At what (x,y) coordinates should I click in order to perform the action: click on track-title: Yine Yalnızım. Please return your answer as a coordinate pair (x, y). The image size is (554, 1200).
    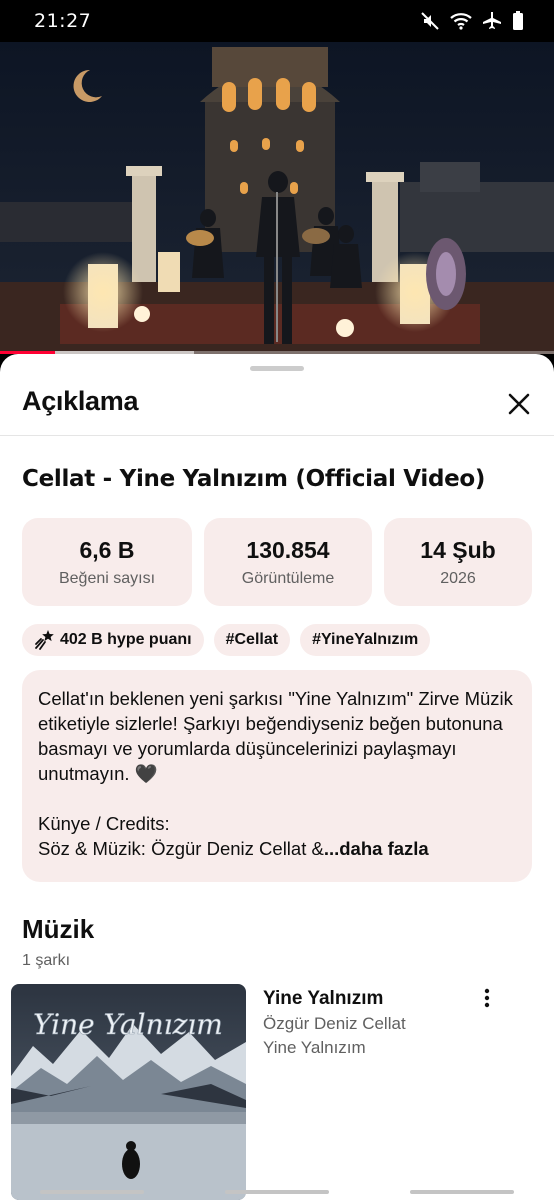
    Looking at the image, I should click on (323, 998).